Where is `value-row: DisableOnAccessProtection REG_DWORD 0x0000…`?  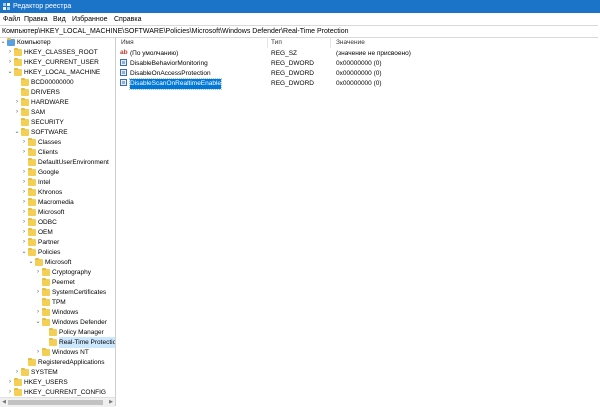 value-row: DisableOnAccessProtection REG_DWORD 0x0000… is located at coordinates (358, 74).